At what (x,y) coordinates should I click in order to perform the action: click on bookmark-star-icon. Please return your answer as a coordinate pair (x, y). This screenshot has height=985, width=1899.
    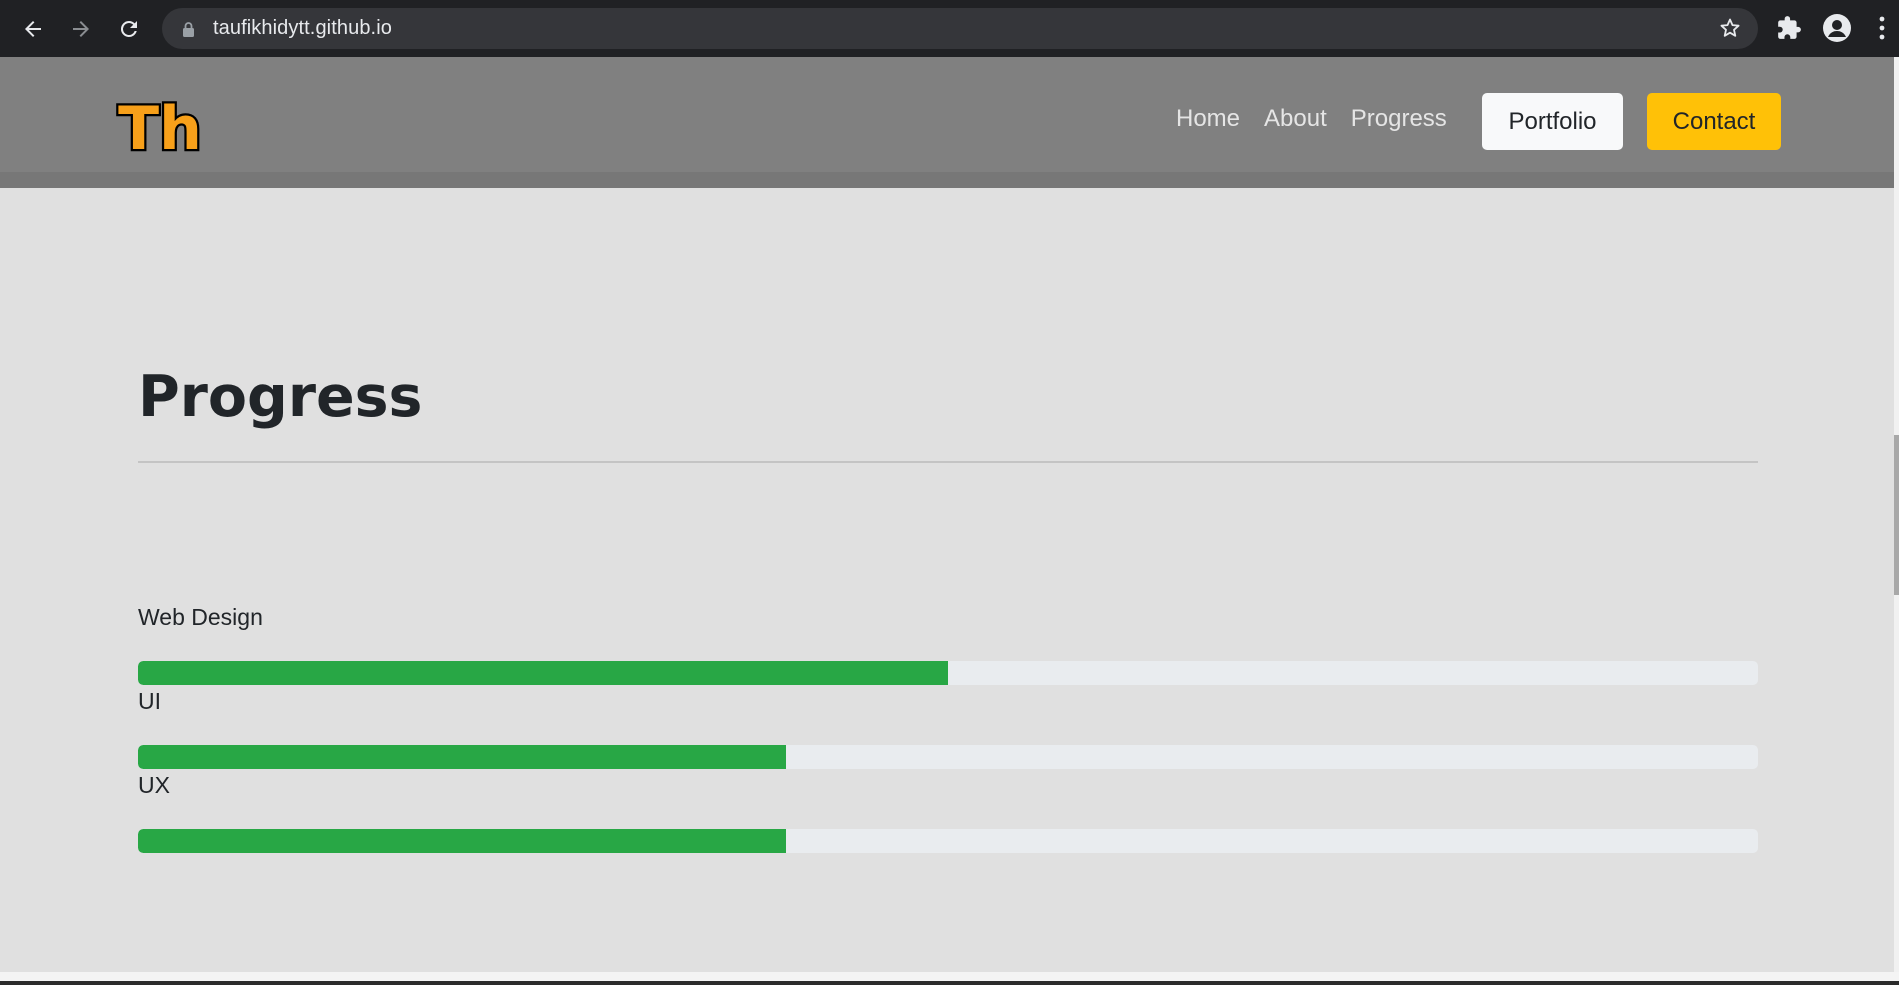
    Looking at the image, I should click on (1730, 30).